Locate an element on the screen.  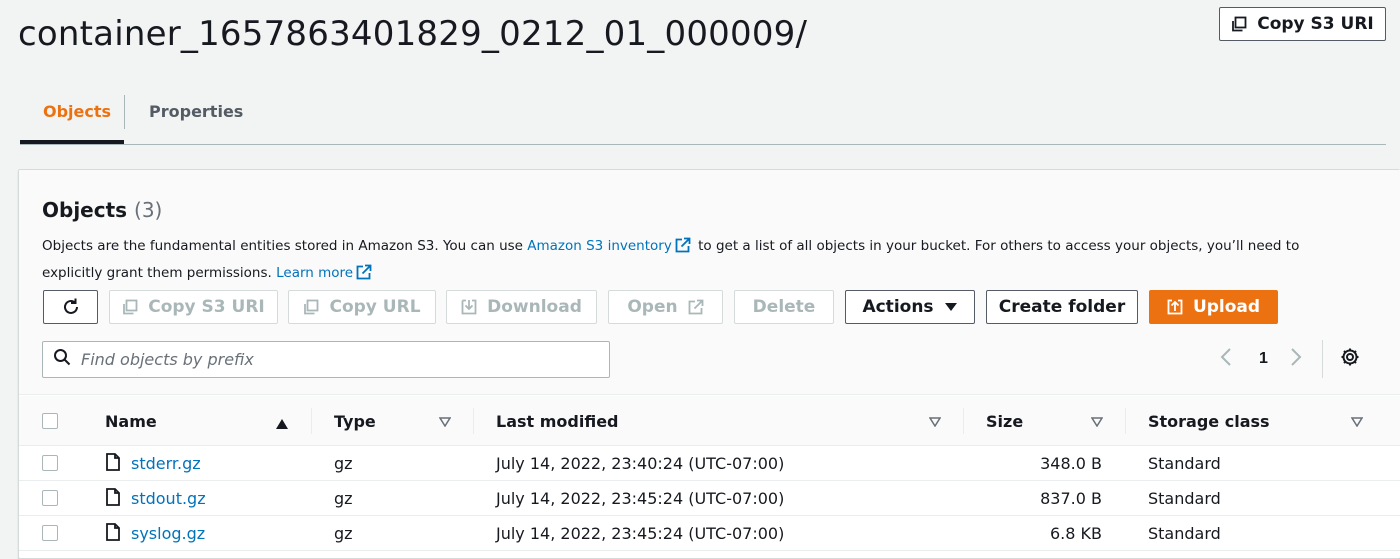
column-header-last-modified: Last modified is located at coordinates (557, 421).